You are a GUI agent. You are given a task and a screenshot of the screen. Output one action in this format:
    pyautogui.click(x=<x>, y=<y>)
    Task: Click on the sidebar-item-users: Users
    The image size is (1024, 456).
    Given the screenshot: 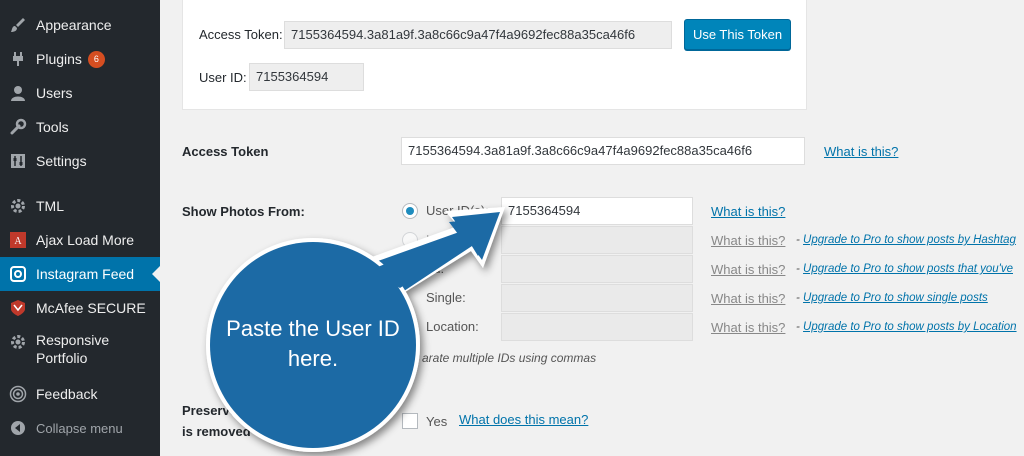 What is the action you would take?
    pyautogui.click(x=80, y=93)
    